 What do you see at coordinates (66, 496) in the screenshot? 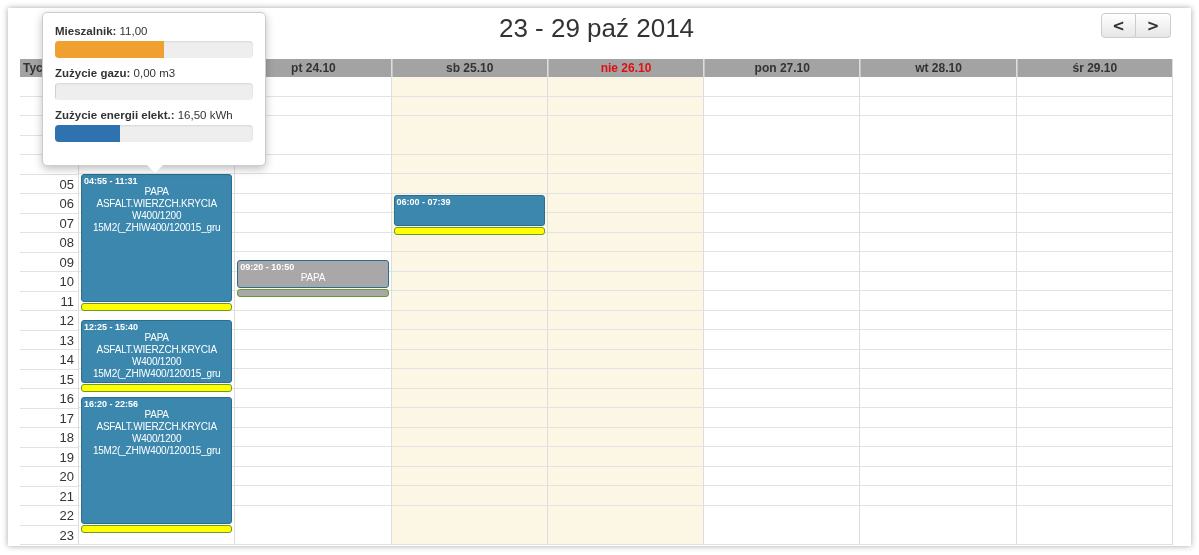
I see `hour-label: 21` at bounding box center [66, 496].